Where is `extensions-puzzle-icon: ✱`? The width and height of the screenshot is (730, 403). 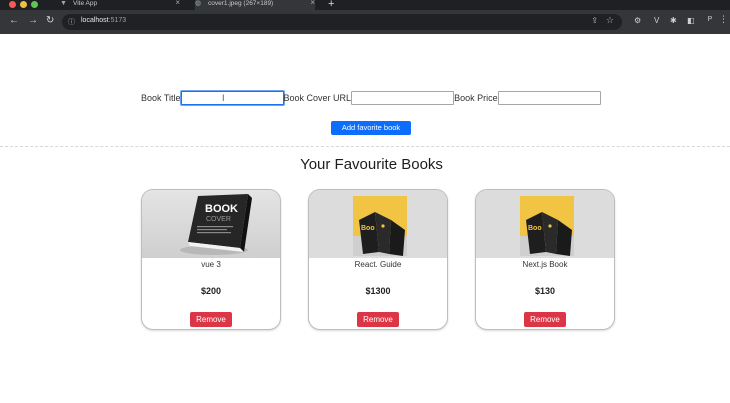 extensions-puzzle-icon: ✱ is located at coordinates (673, 21).